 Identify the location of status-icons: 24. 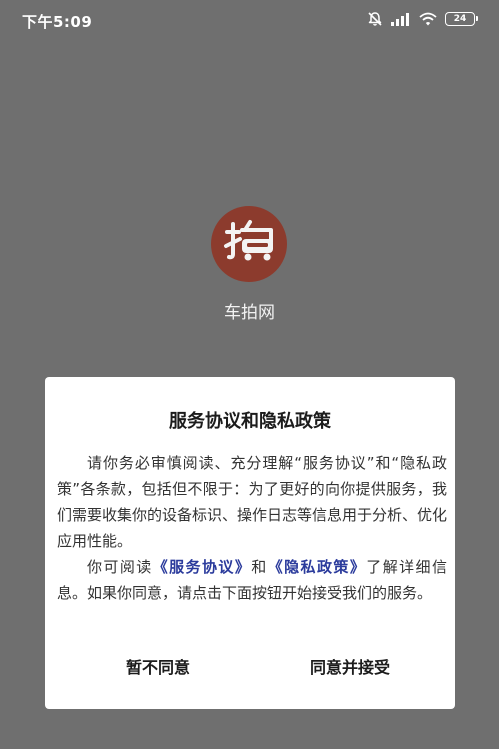
(422, 19).